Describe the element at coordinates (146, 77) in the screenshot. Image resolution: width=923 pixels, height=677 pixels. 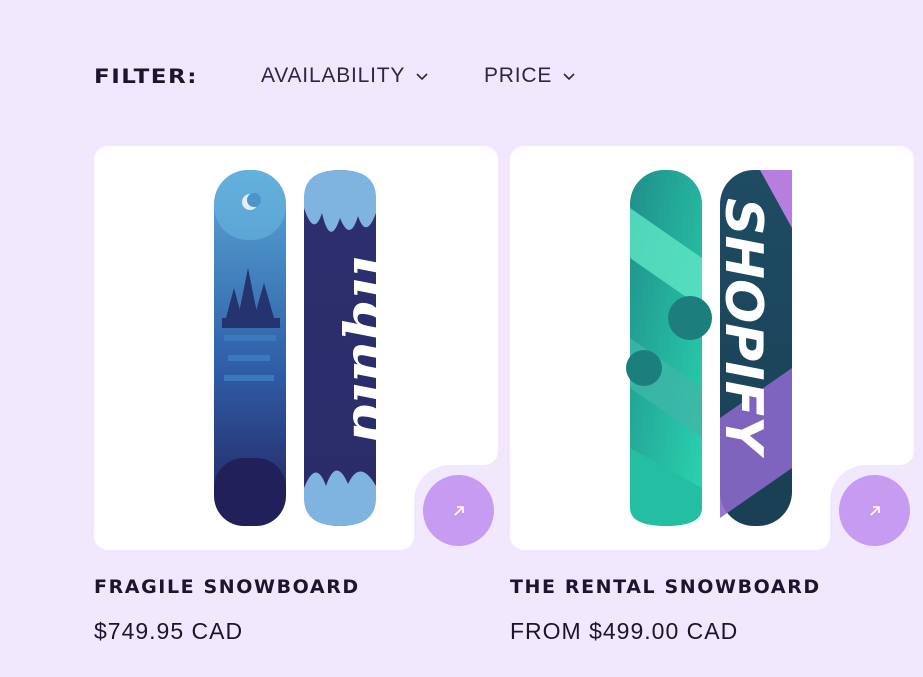
I see `filter-label: FILTER:` at that location.